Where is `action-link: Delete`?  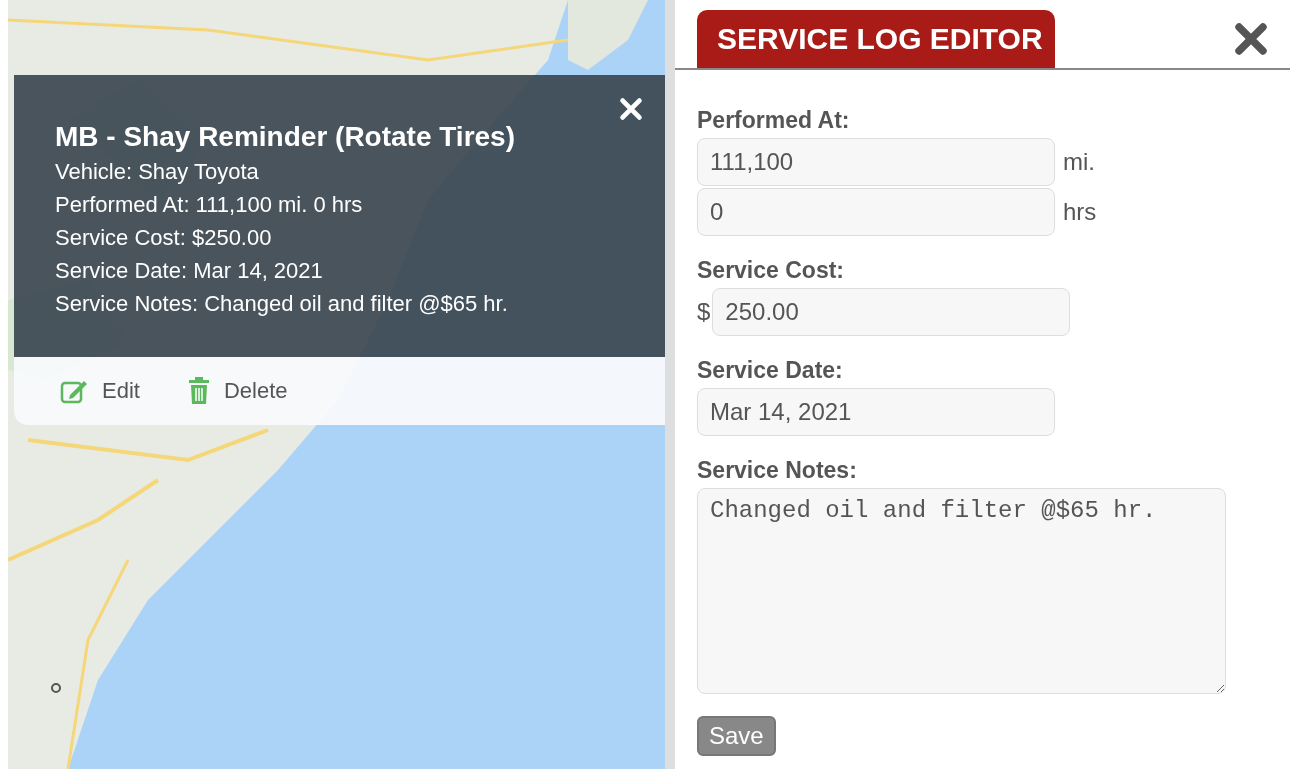 action-link: Delete is located at coordinates (255, 391).